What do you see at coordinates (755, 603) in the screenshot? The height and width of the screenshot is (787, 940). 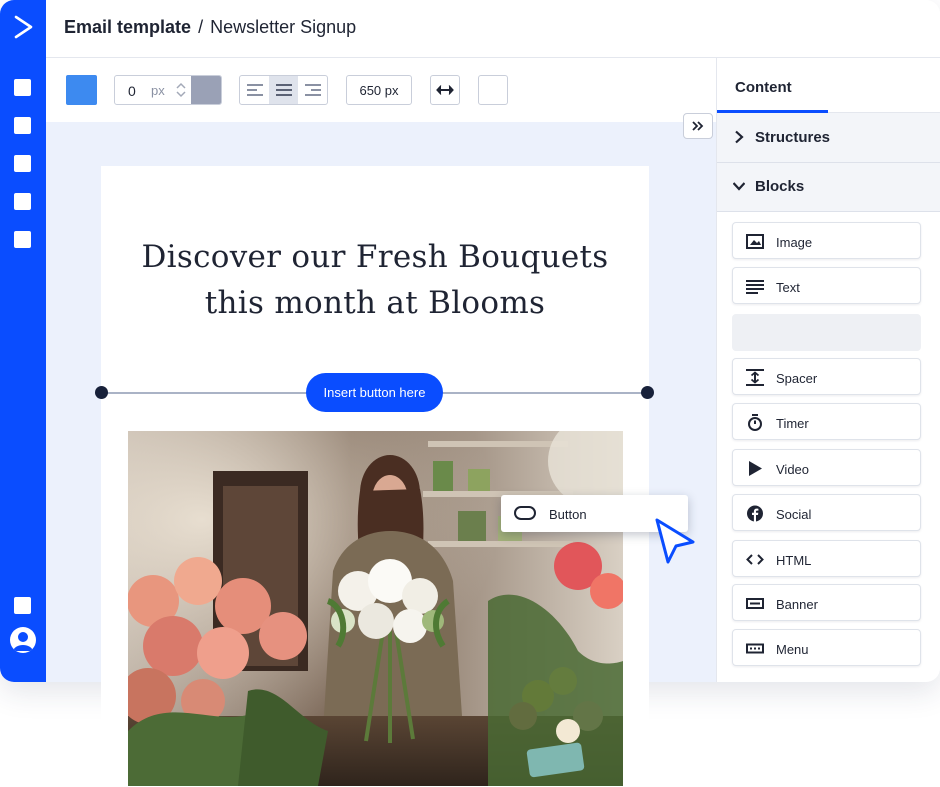 I see `banner-icon` at bounding box center [755, 603].